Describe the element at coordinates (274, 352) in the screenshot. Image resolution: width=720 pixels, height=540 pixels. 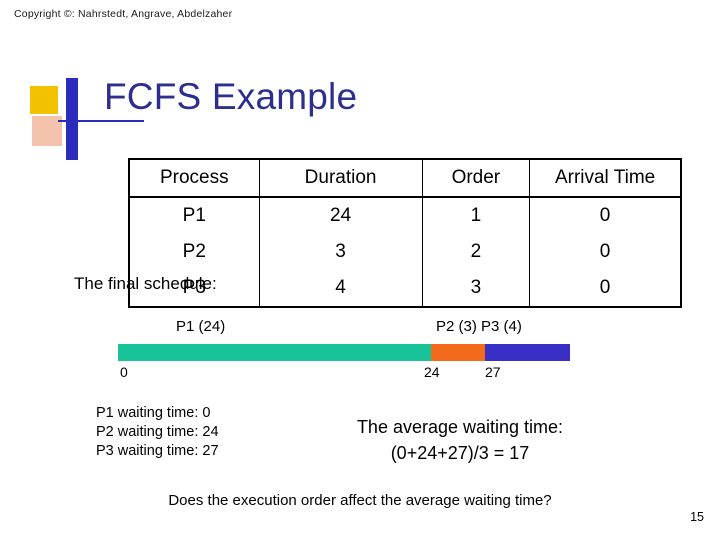
I see `gantt-segment-p1` at that location.